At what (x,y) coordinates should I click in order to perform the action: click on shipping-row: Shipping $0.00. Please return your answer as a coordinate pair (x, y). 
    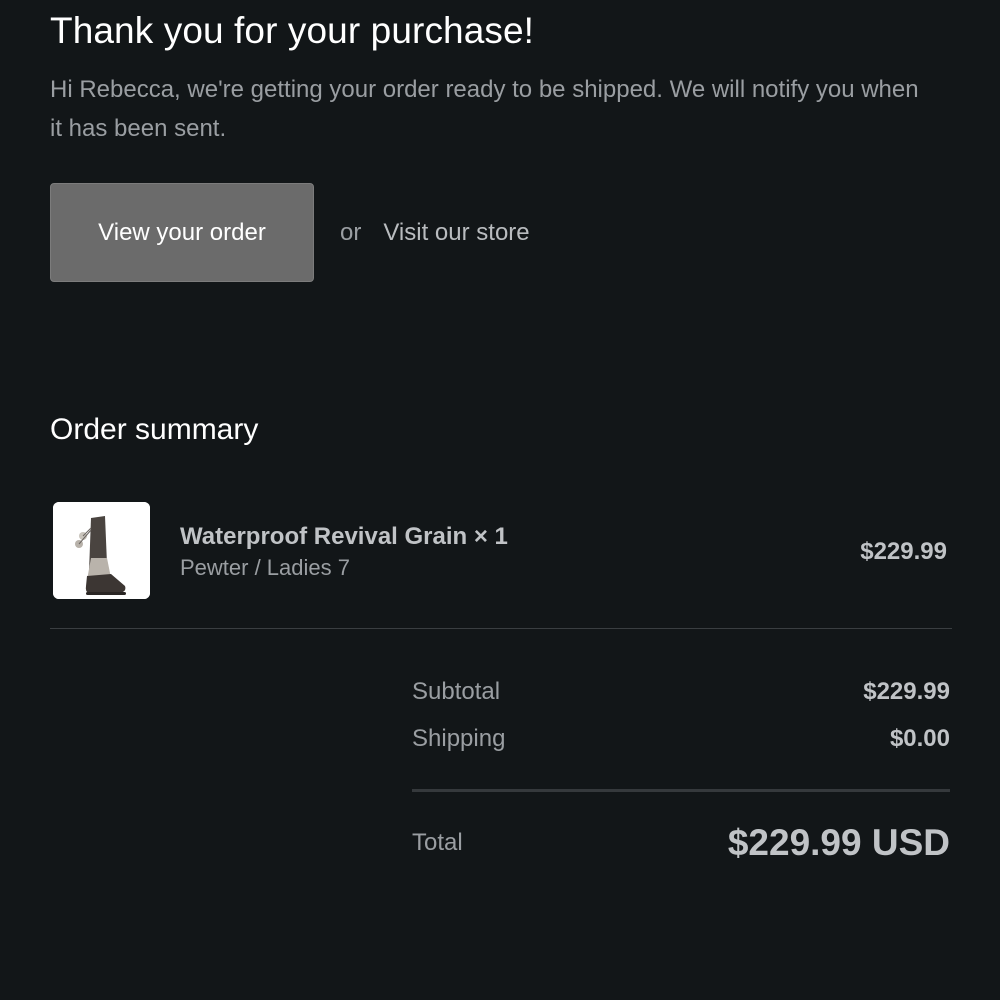
    Looking at the image, I should click on (681, 738).